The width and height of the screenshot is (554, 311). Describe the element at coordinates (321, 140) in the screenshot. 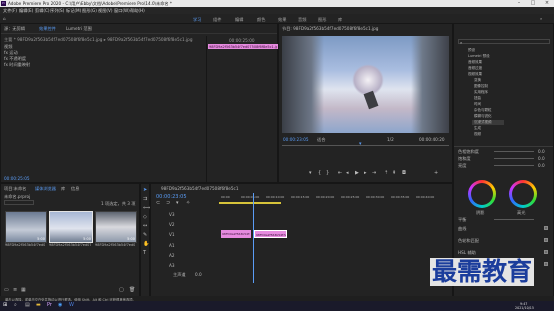

I see `fit-dropdown: 适合` at that location.